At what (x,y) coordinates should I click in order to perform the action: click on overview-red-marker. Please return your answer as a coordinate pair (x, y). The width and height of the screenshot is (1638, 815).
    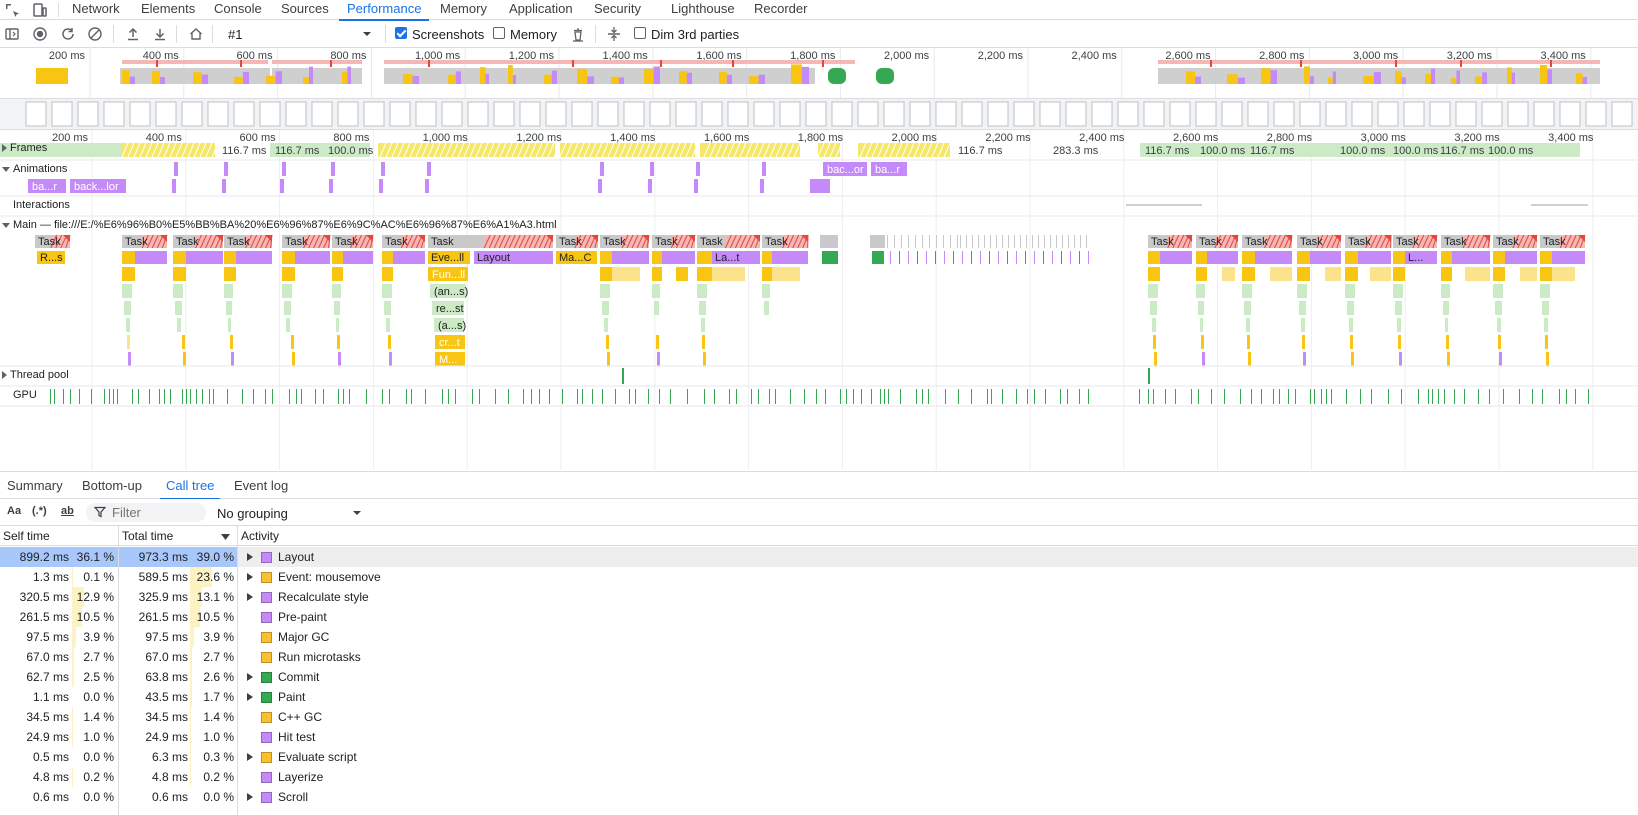
    Looking at the image, I should click on (1461, 63).